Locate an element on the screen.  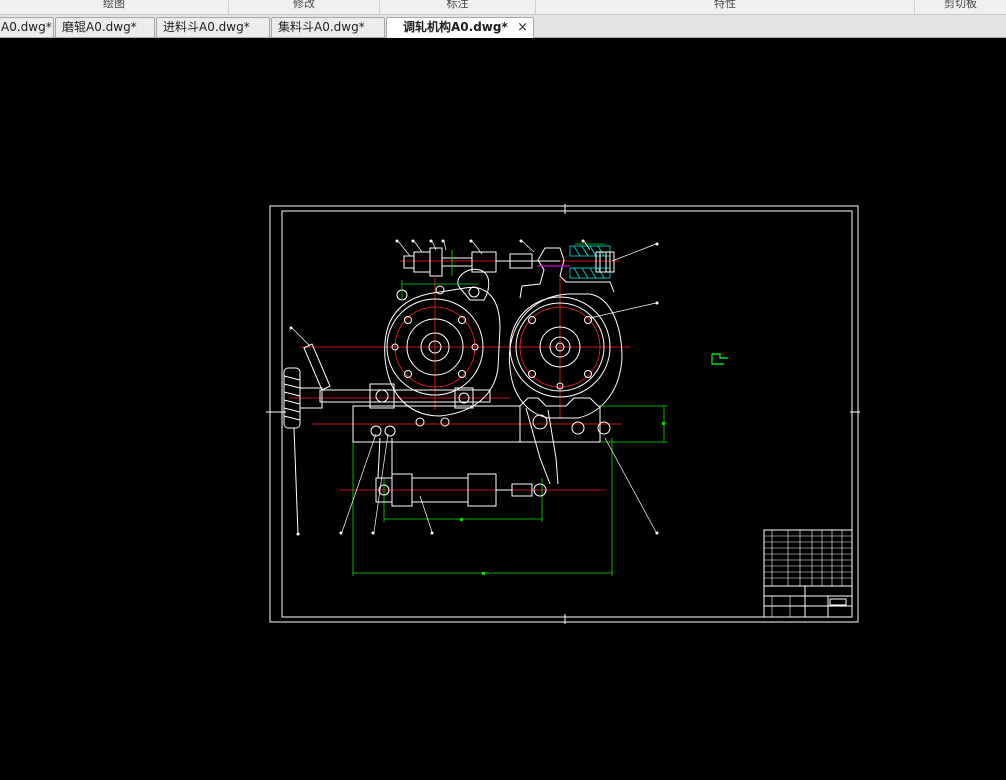
tab-label: 进料斗A0.dwg* is located at coordinates (206, 27).